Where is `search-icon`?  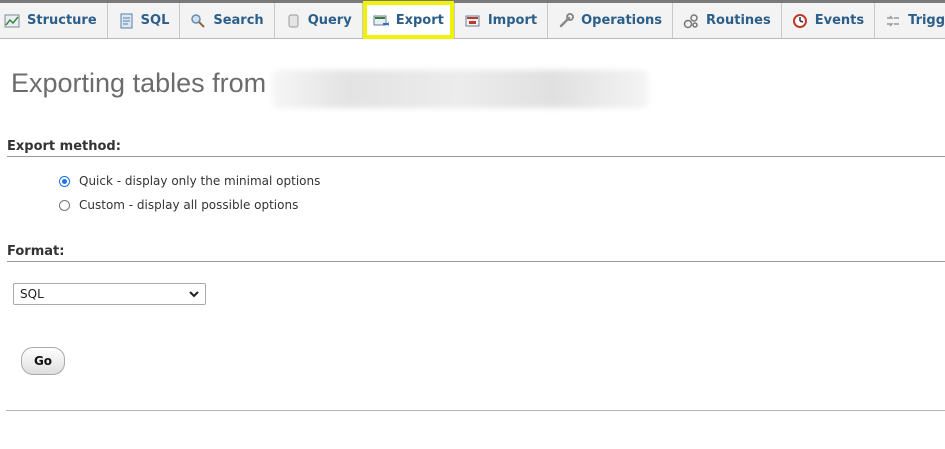 search-icon is located at coordinates (198, 21).